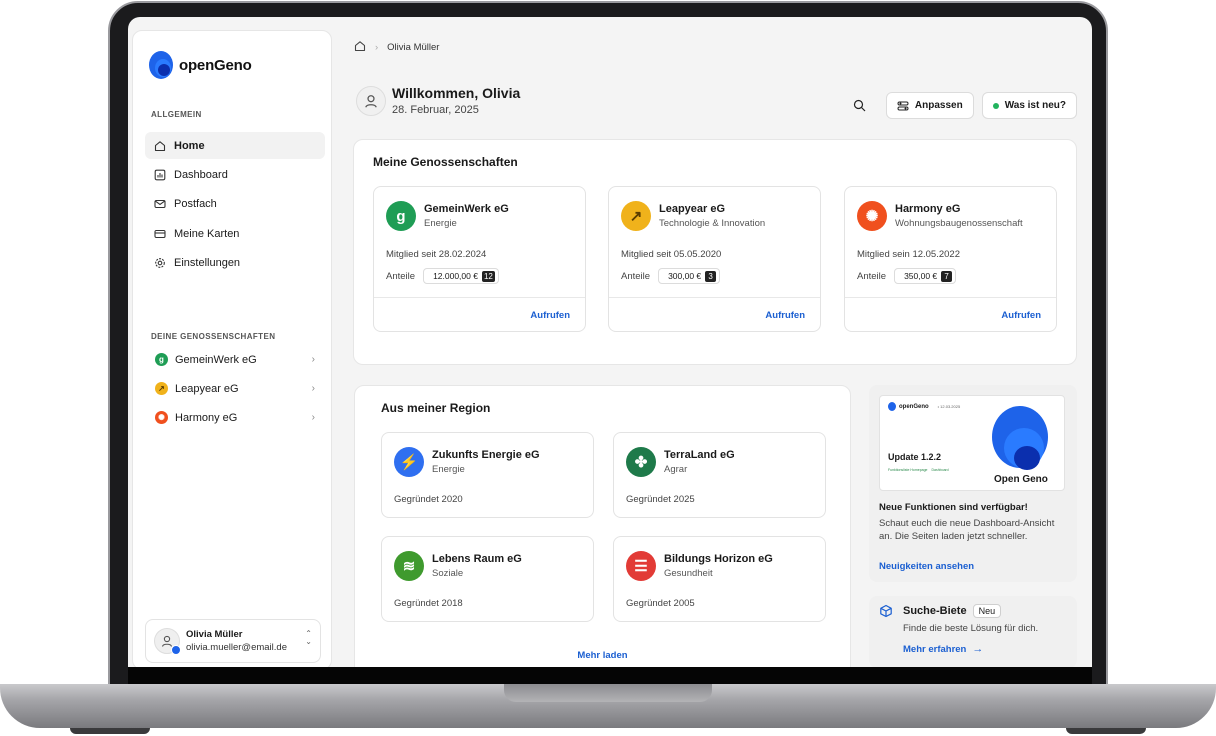 The image size is (1216, 736). Describe the element at coordinates (409, 462) in the screenshot. I see `bolt-logo-icon: ⚡` at that location.